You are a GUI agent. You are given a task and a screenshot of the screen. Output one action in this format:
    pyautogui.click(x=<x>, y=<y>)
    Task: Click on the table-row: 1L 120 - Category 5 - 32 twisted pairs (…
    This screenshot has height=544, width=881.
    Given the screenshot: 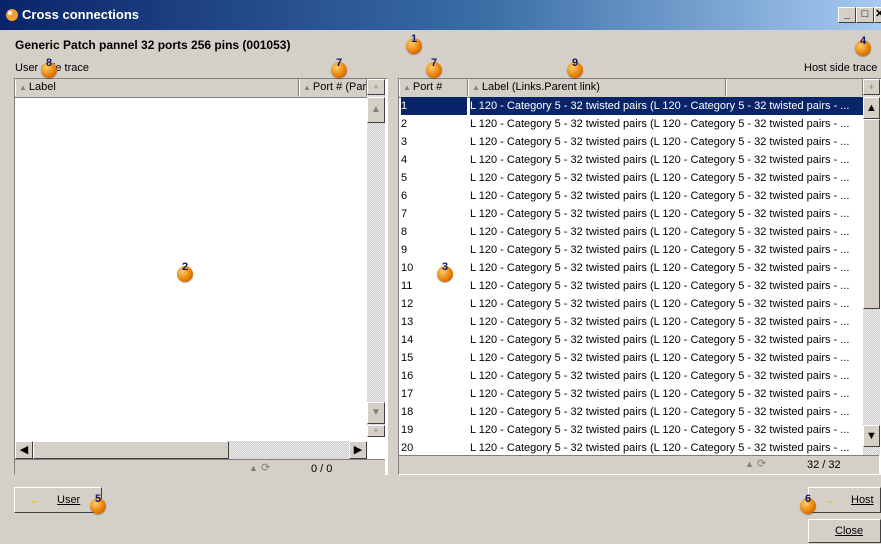 What is the action you would take?
    pyautogui.click(x=631, y=106)
    